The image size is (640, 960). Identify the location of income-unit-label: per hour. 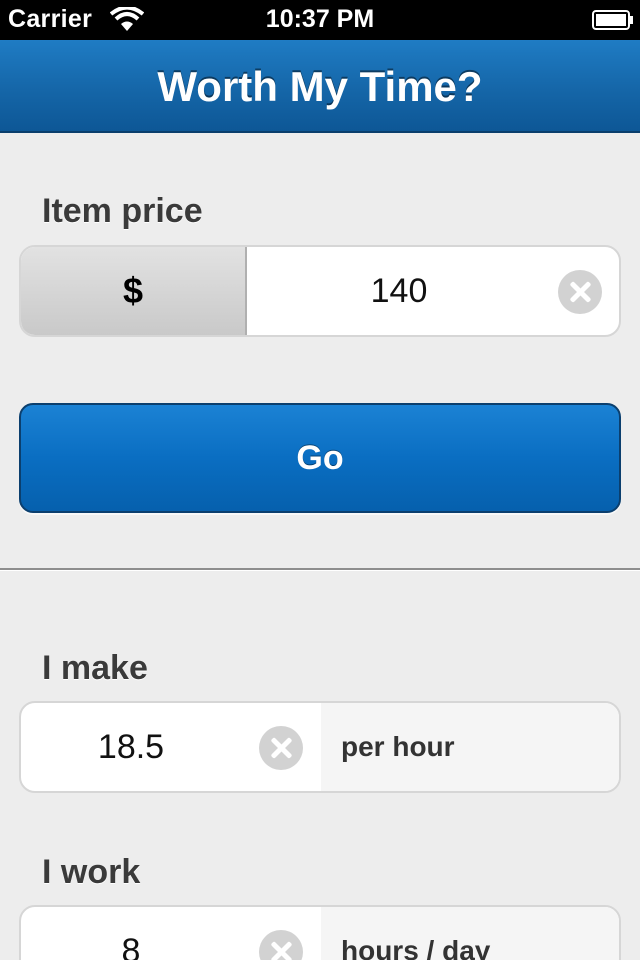
(470, 747).